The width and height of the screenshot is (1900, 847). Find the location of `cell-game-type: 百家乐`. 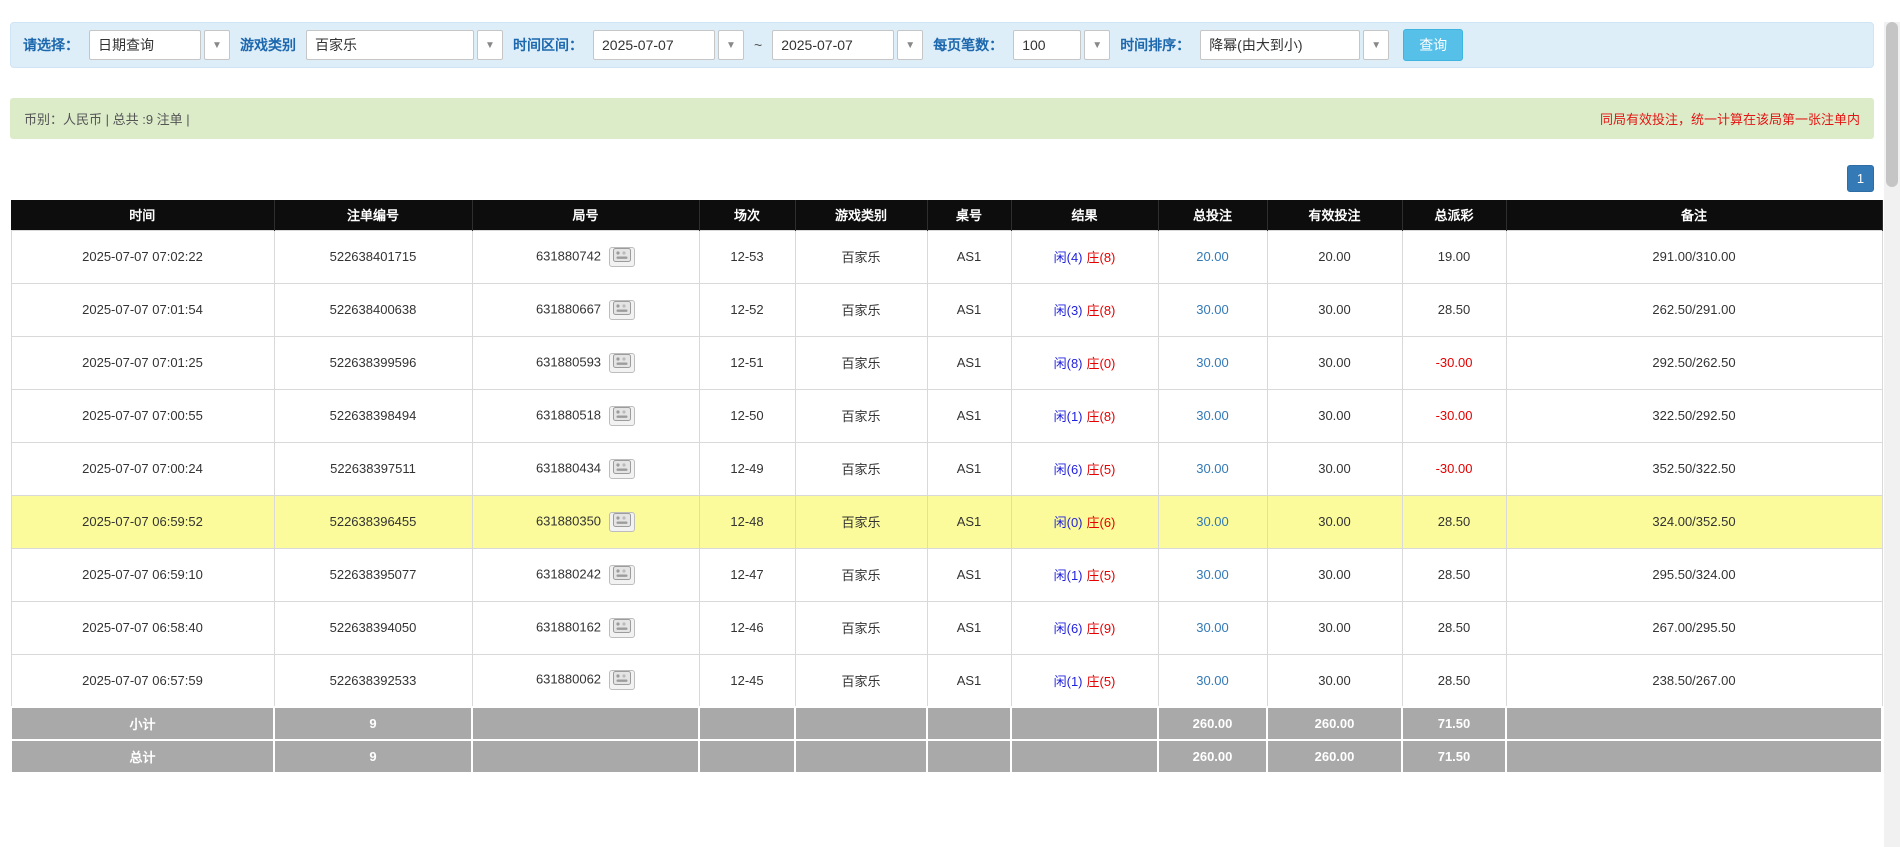

cell-game-type: 百家乐 is located at coordinates (861, 256).